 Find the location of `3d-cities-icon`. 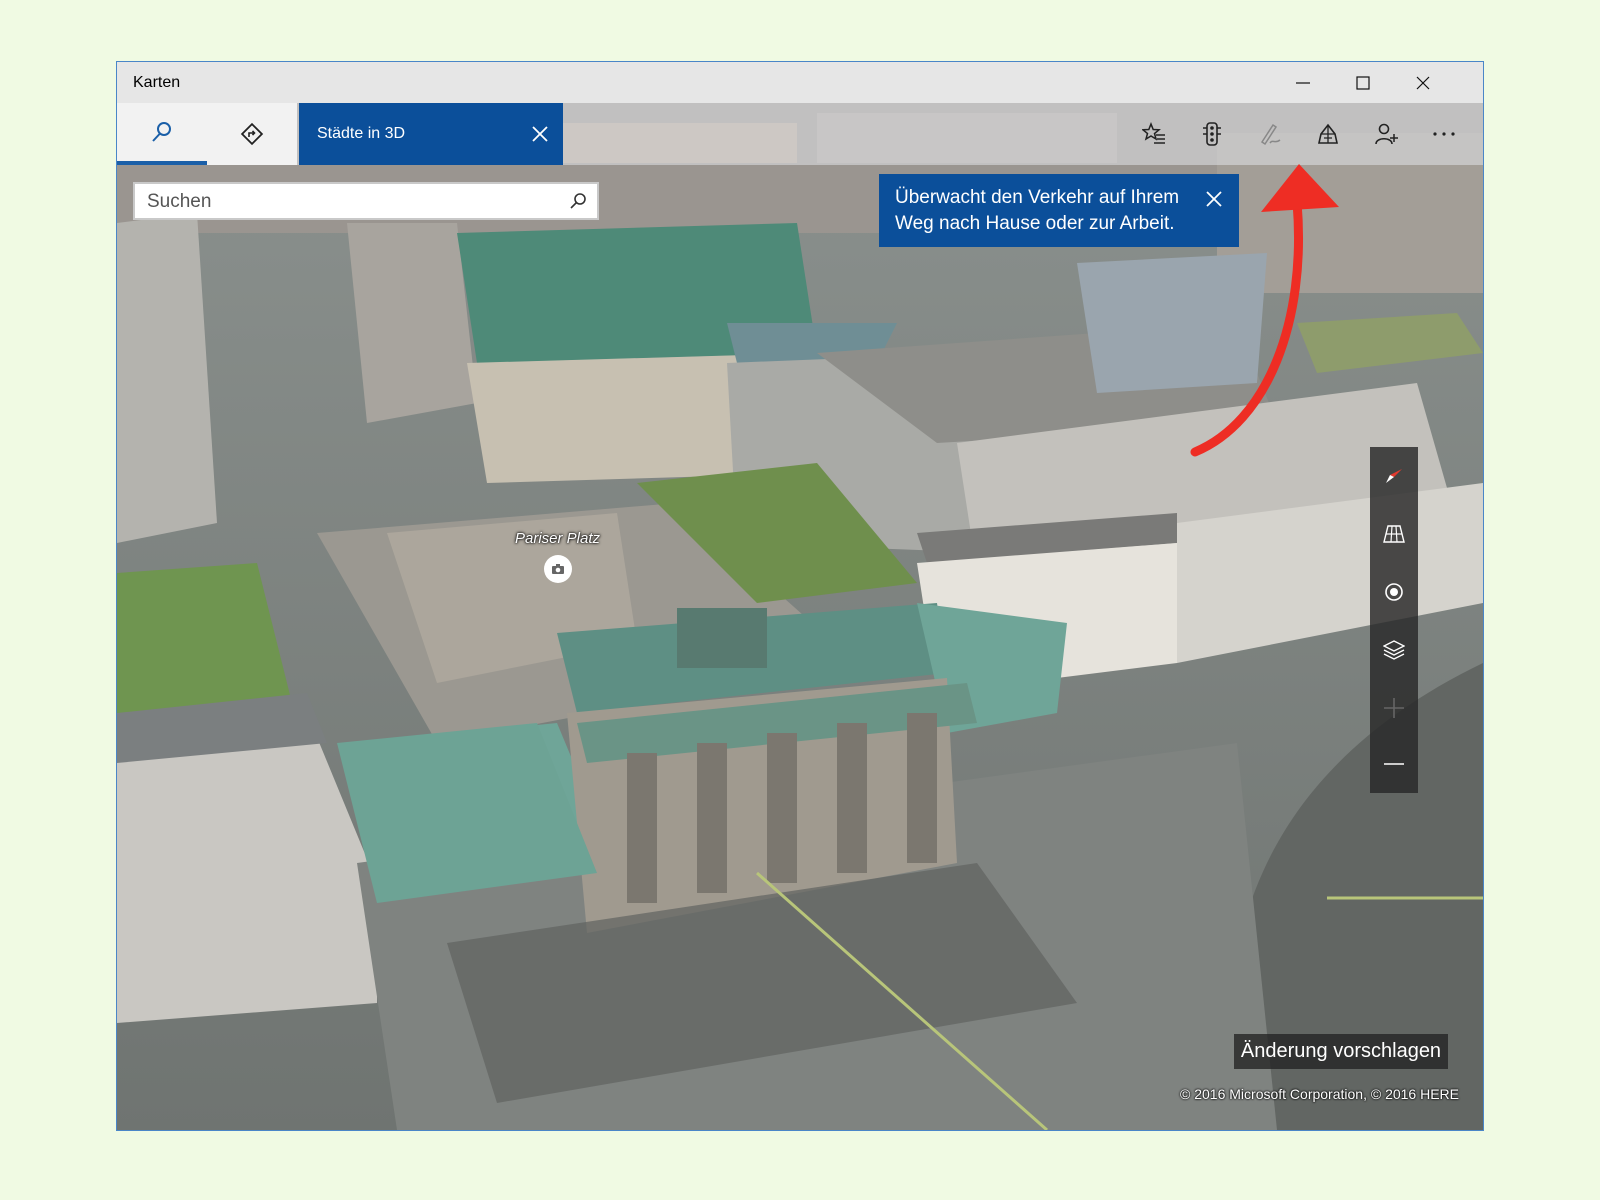

3d-cities-icon is located at coordinates (1328, 133).